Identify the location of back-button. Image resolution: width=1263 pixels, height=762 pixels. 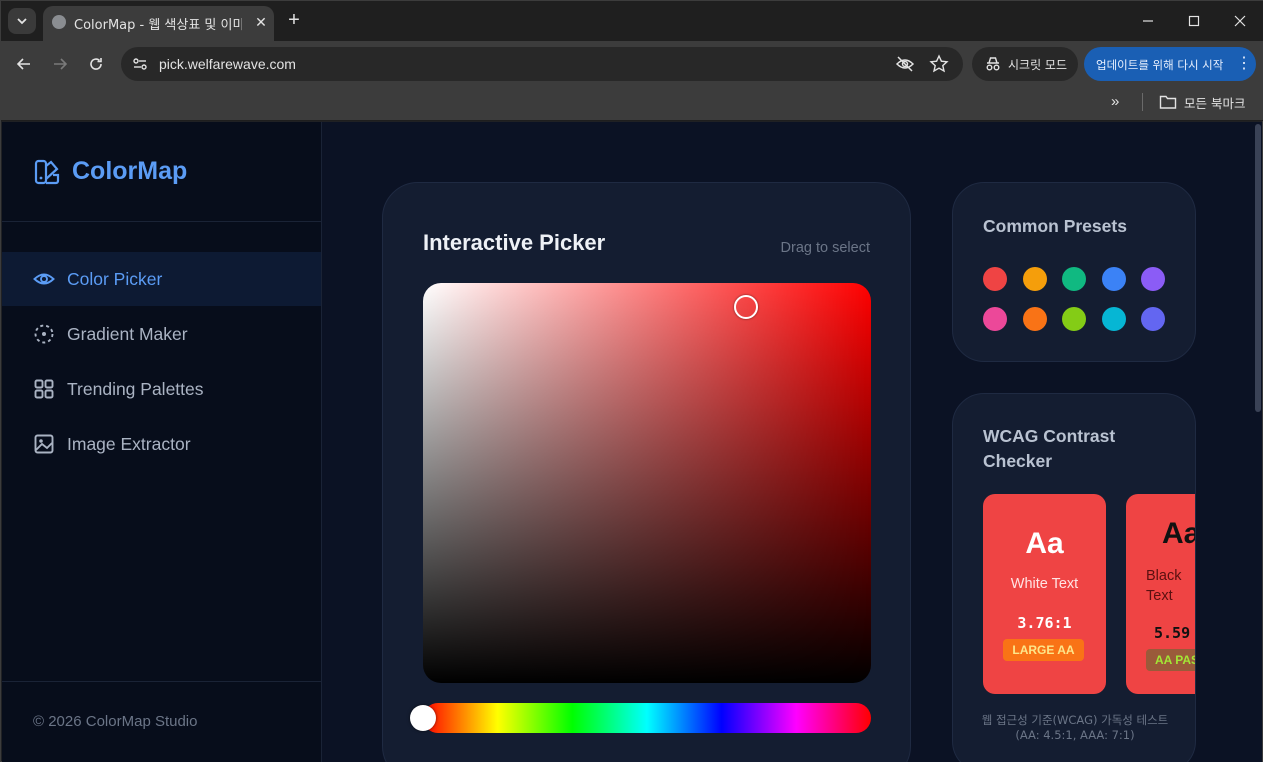
(24, 64).